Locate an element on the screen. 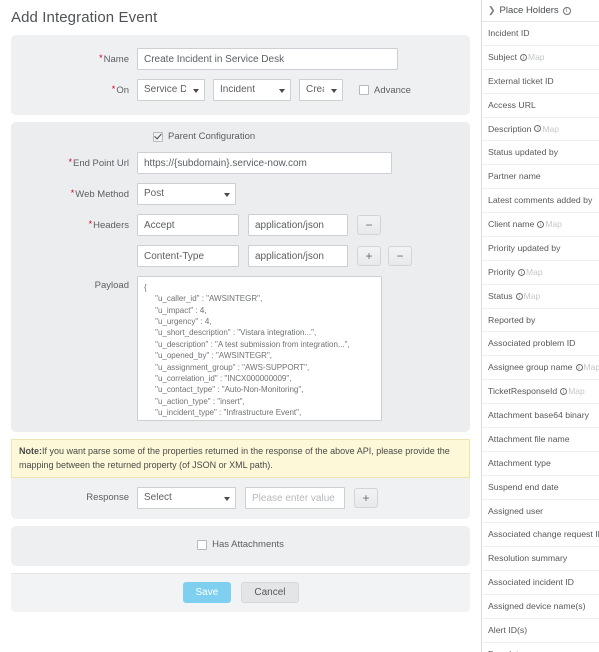 Image resolution: width=599 pixels, height=652 pixels. place-holder-item: Attachment file name is located at coordinates (540, 440).